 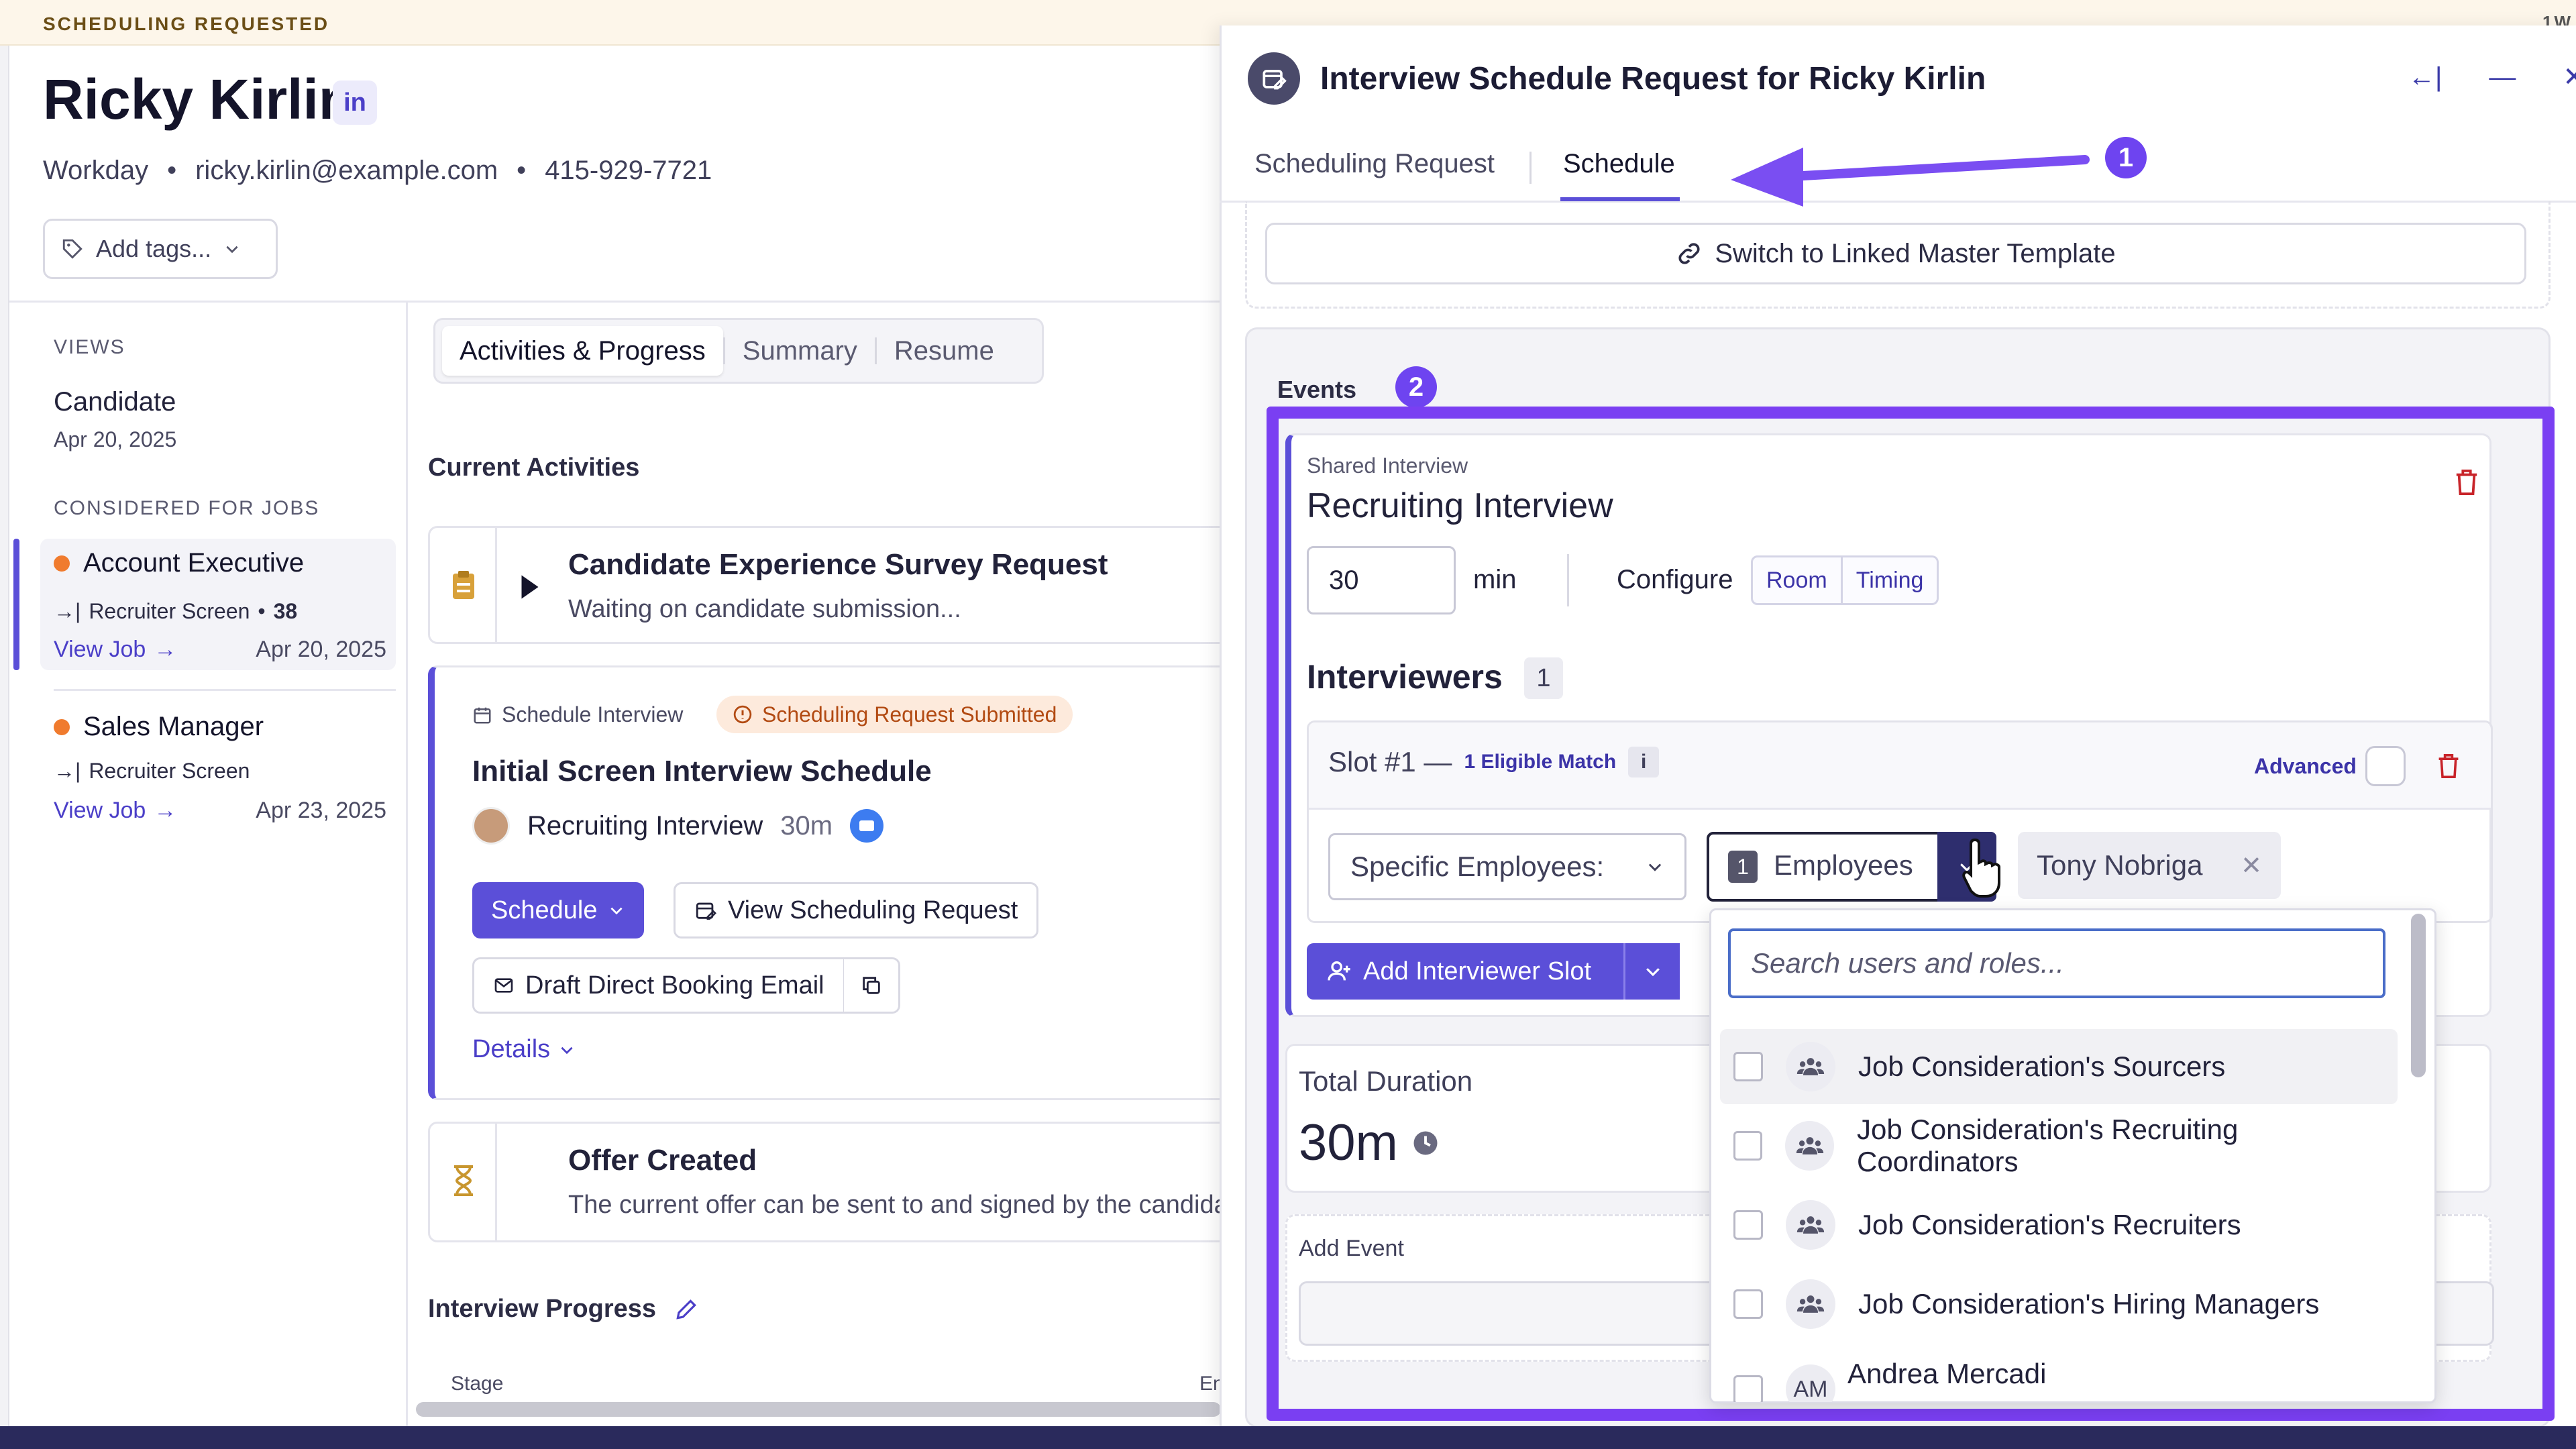 What do you see at coordinates (534, 467) in the screenshot?
I see `current-activities-heading: Current Activities` at bounding box center [534, 467].